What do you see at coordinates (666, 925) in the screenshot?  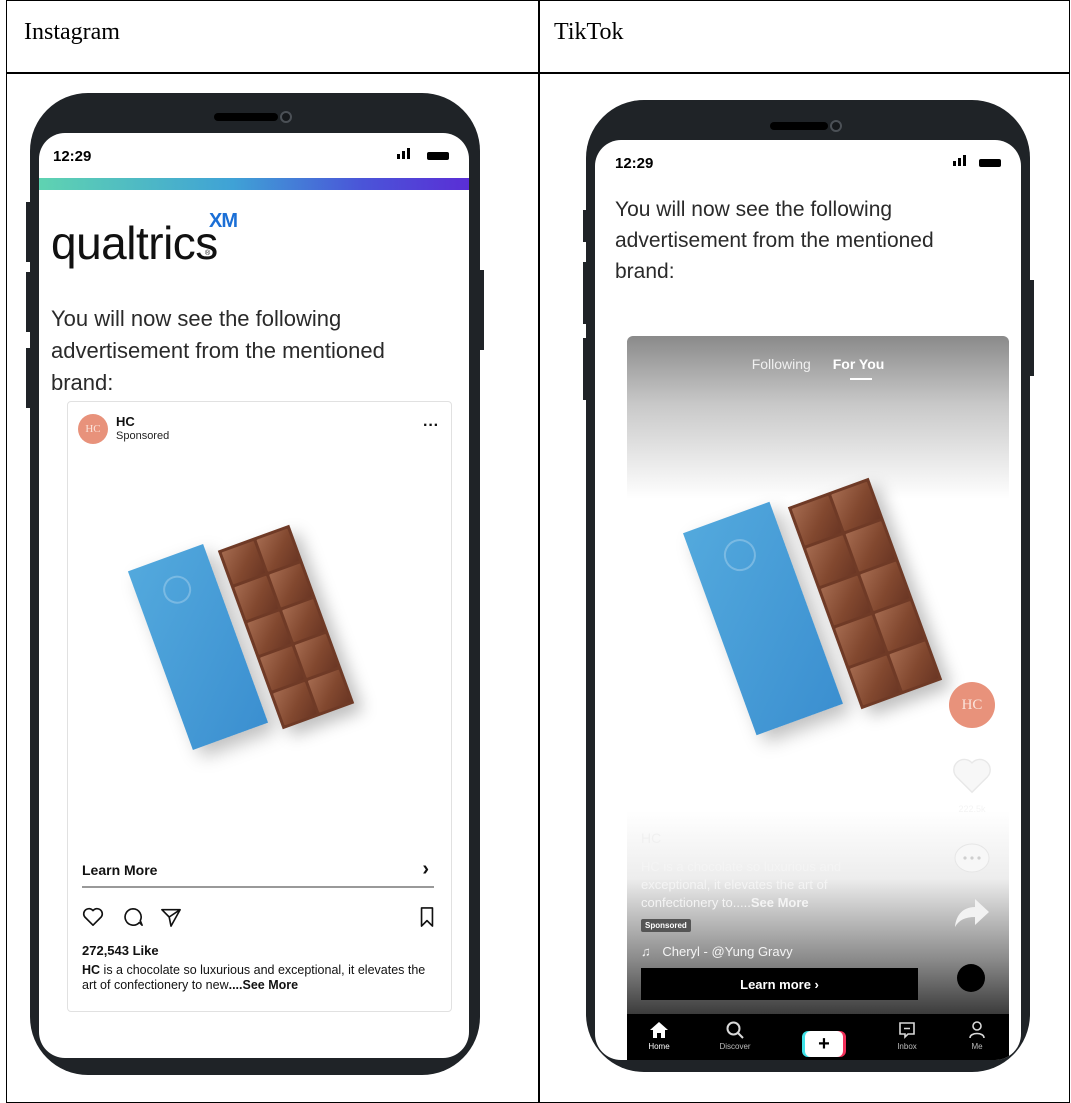 I see `sponsored-badge: Sponsored` at bounding box center [666, 925].